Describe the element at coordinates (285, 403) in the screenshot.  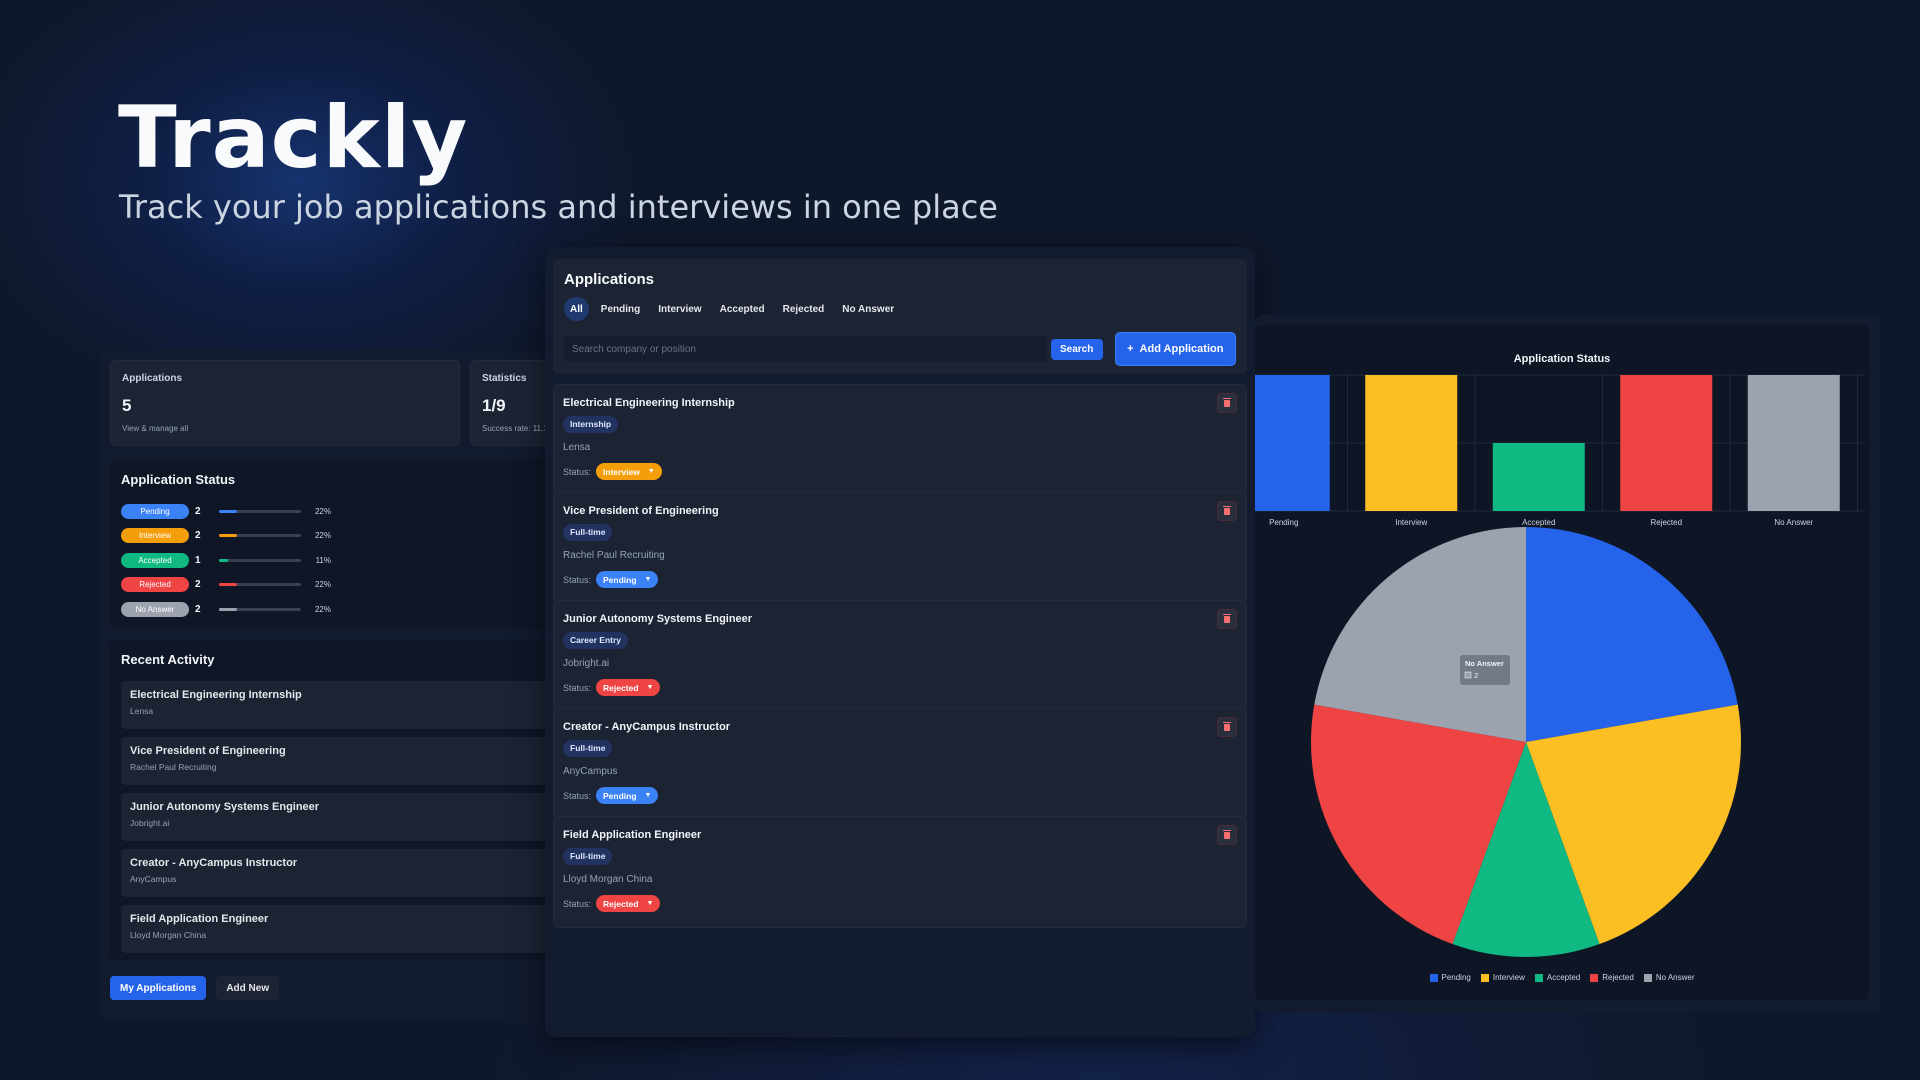
I see `applications-stat-card: Applications 5 View & manage all` at that location.